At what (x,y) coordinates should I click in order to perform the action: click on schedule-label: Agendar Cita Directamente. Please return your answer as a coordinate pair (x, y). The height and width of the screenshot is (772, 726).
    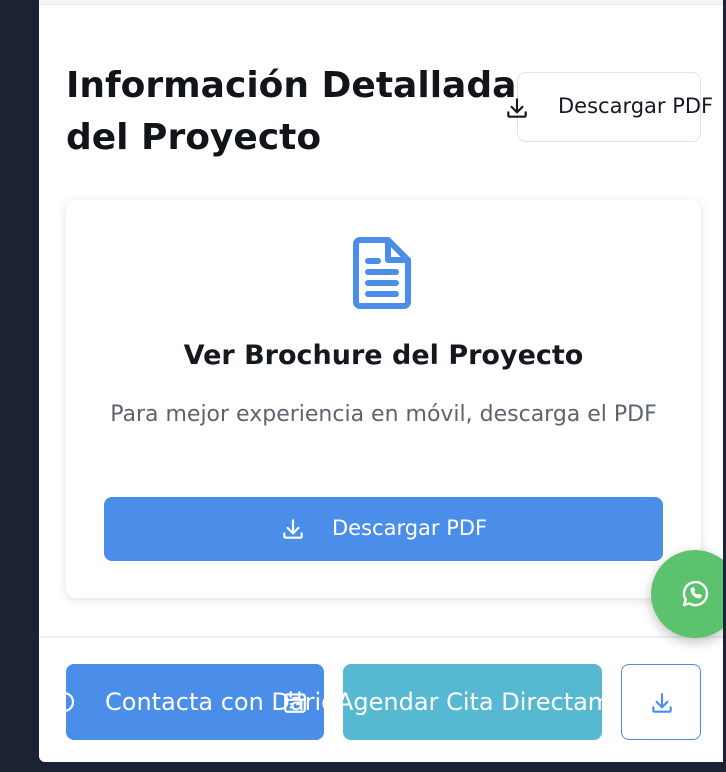
    Looking at the image, I should click on (472, 702).